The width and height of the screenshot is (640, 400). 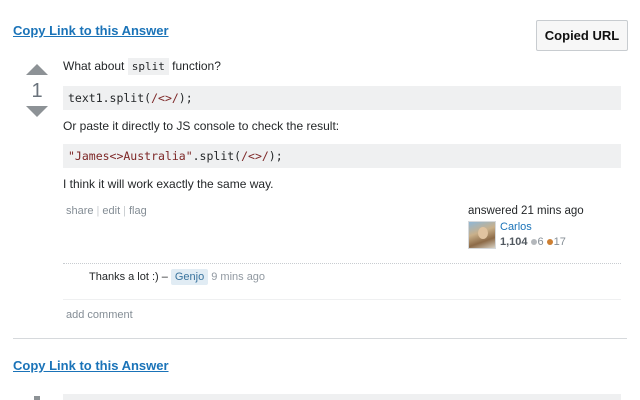 What do you see at coordinates (91, 365) in the screenshot?
I see `copy-link-to-answer-2: Copy Link to this Answer` at bounding box center [91, 365].